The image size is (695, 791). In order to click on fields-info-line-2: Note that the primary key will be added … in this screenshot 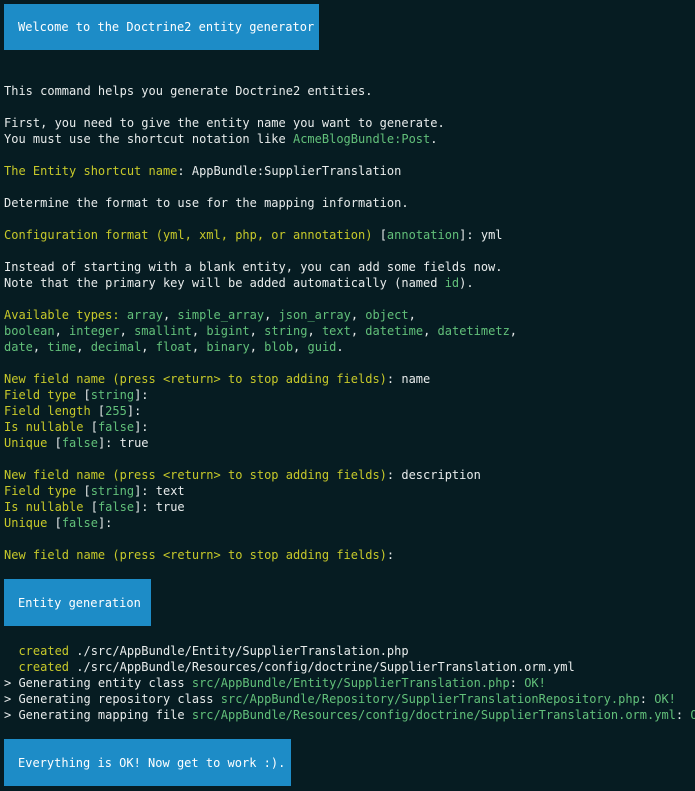, I will do `click(239, 283)`.